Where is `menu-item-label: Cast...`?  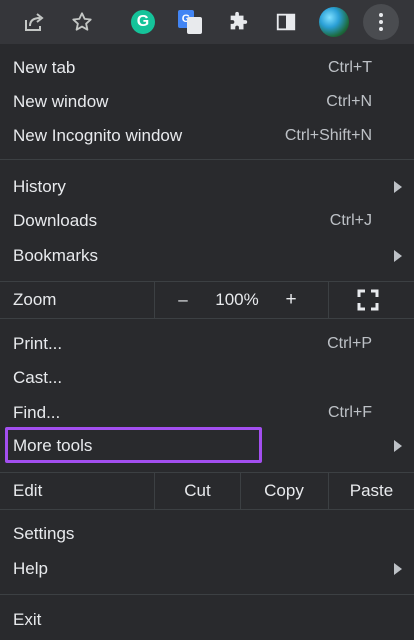
menu-item-label: Cast... is located at coordinates (38, 377).